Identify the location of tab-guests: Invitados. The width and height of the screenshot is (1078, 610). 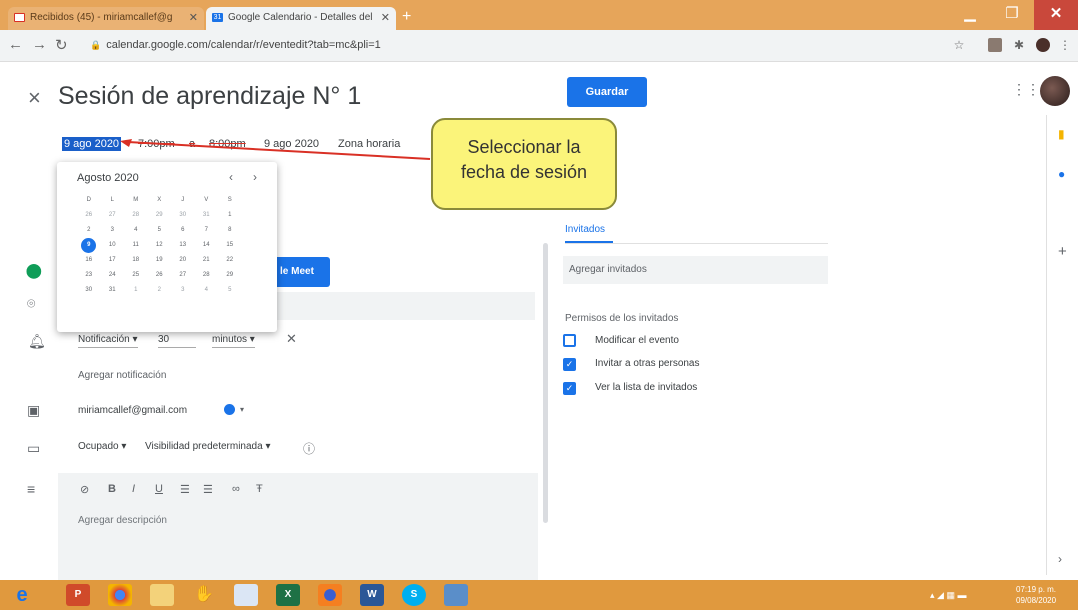
(585, 229).